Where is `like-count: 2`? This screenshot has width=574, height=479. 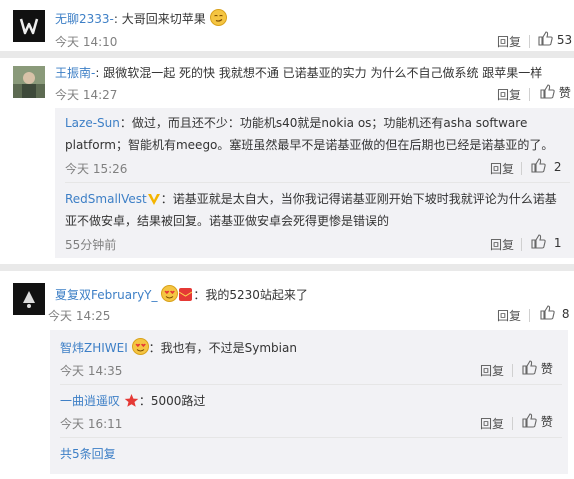
like-count: 2 is located at coordinates (557, 167).